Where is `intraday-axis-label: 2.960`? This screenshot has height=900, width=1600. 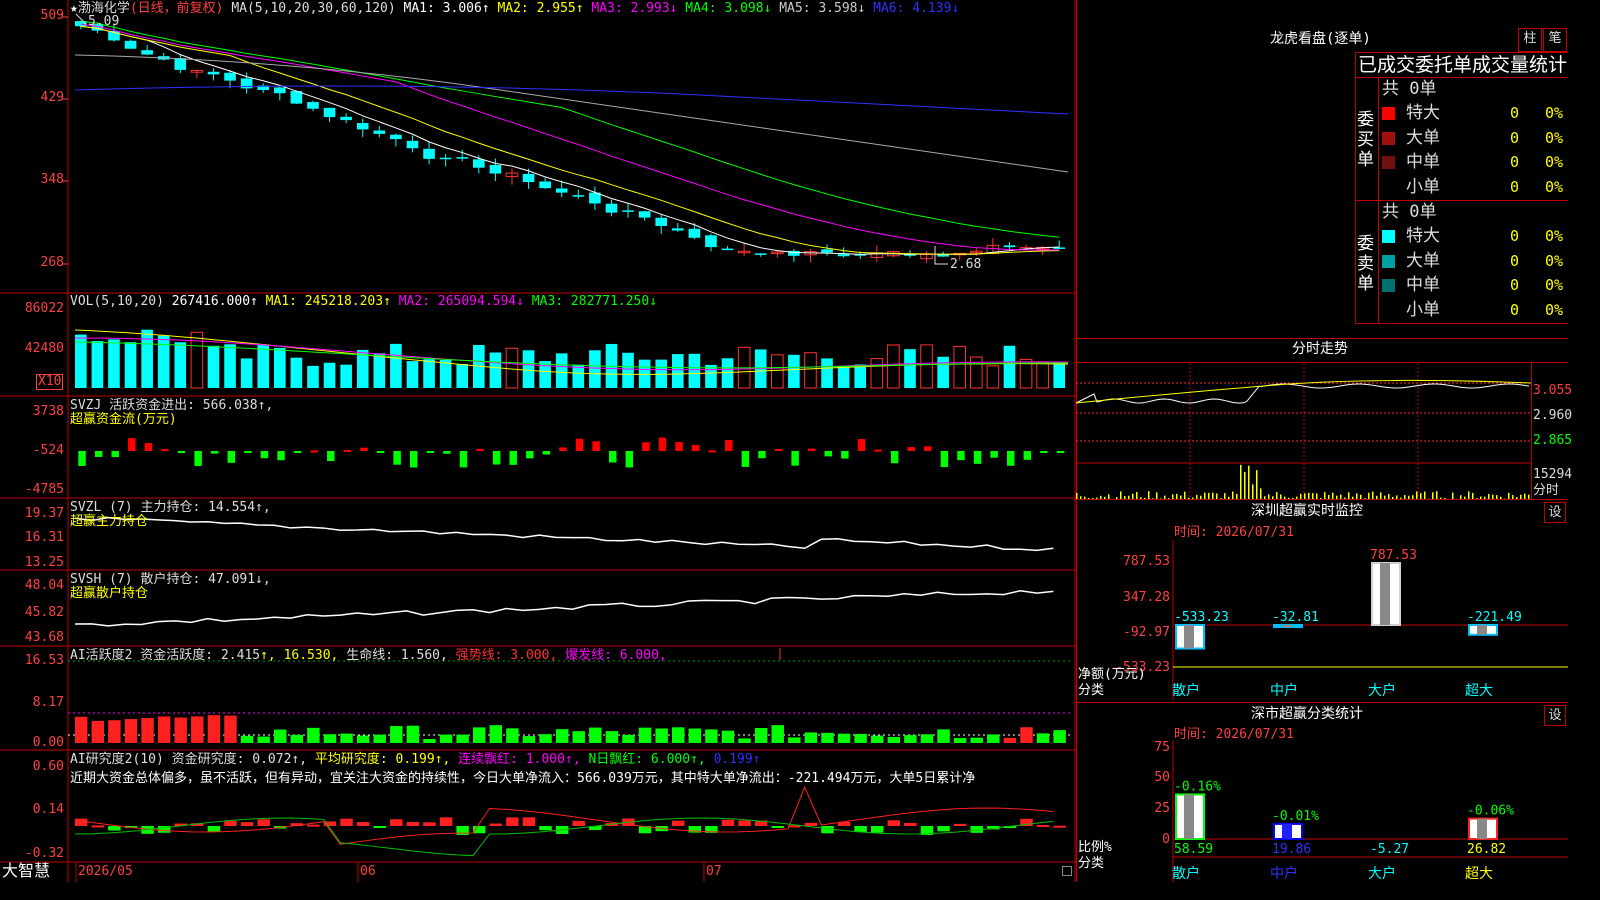 intraday-axis-label: 2.960 is located at coordinates (1553, 415).